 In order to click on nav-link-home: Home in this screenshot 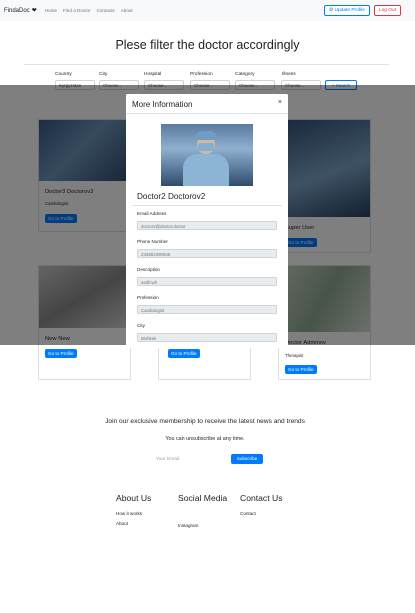, I will do `click(51, 10)`.